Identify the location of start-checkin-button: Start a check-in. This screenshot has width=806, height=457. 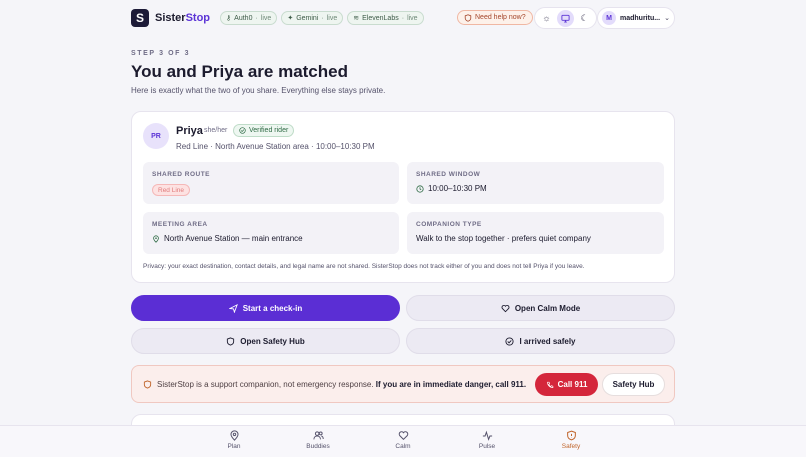
(265, 308).